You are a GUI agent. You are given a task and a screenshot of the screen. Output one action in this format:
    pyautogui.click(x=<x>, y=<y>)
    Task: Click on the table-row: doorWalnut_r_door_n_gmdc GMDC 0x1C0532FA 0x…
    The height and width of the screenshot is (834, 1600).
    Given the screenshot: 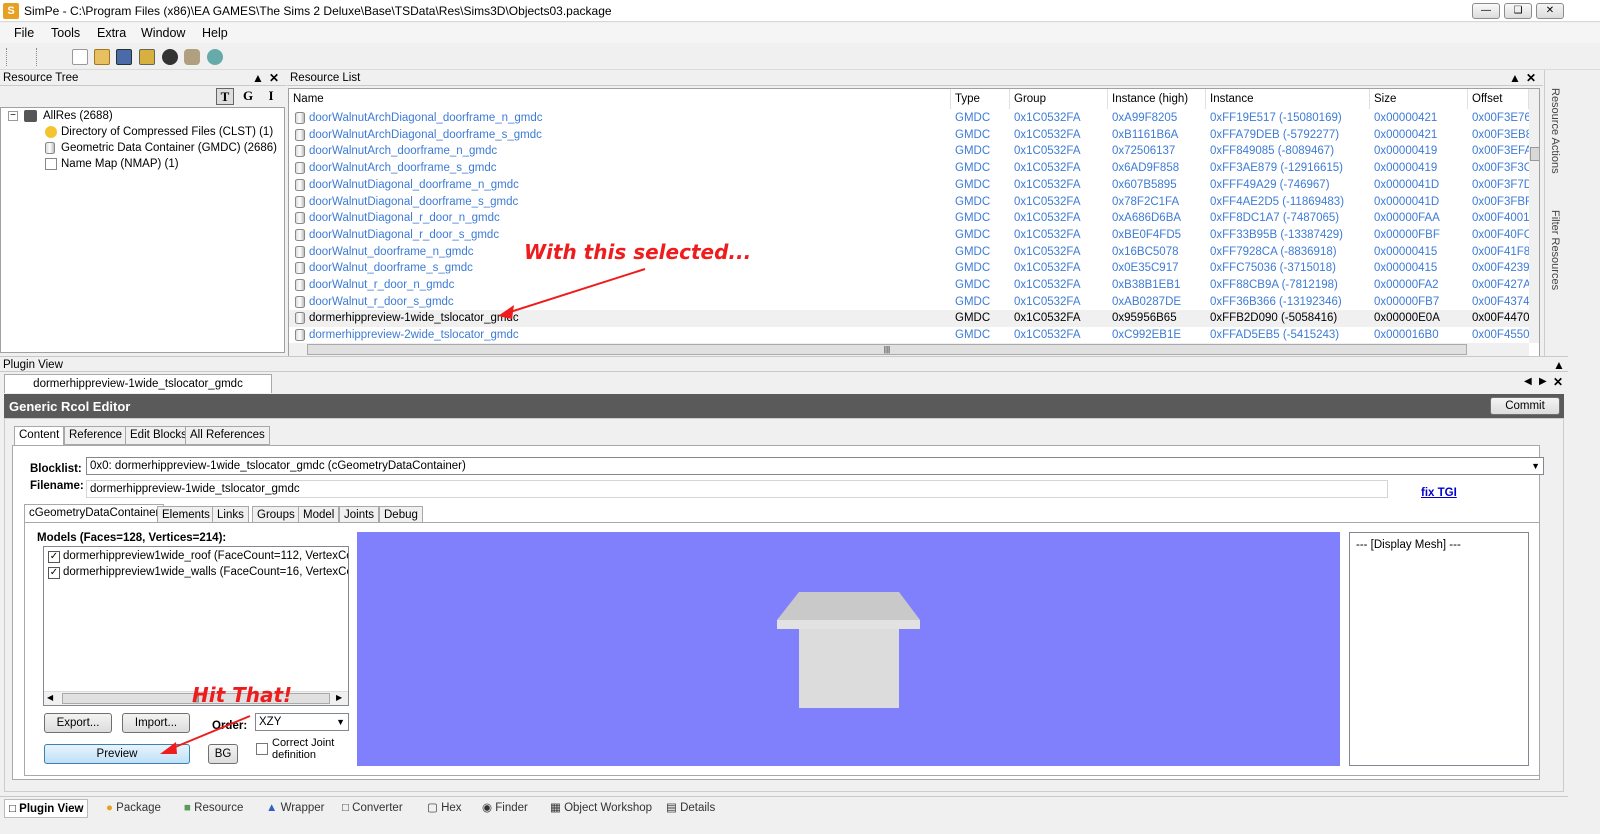 What is the action you would take?
    pyautogui.click(x=909, y=285)
    